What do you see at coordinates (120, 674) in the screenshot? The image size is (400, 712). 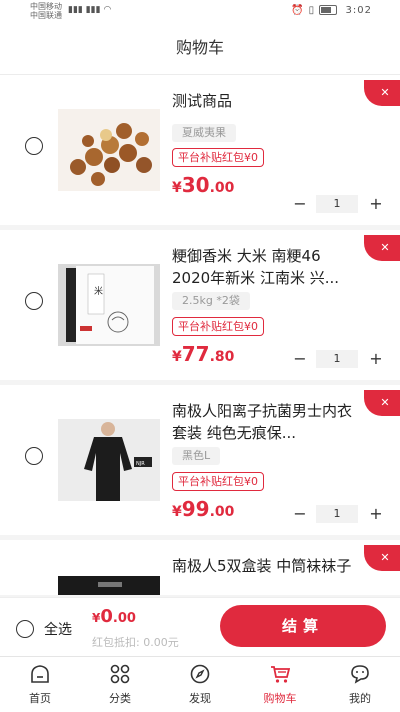 I see `category-icon` at bounding box center [120, 674].